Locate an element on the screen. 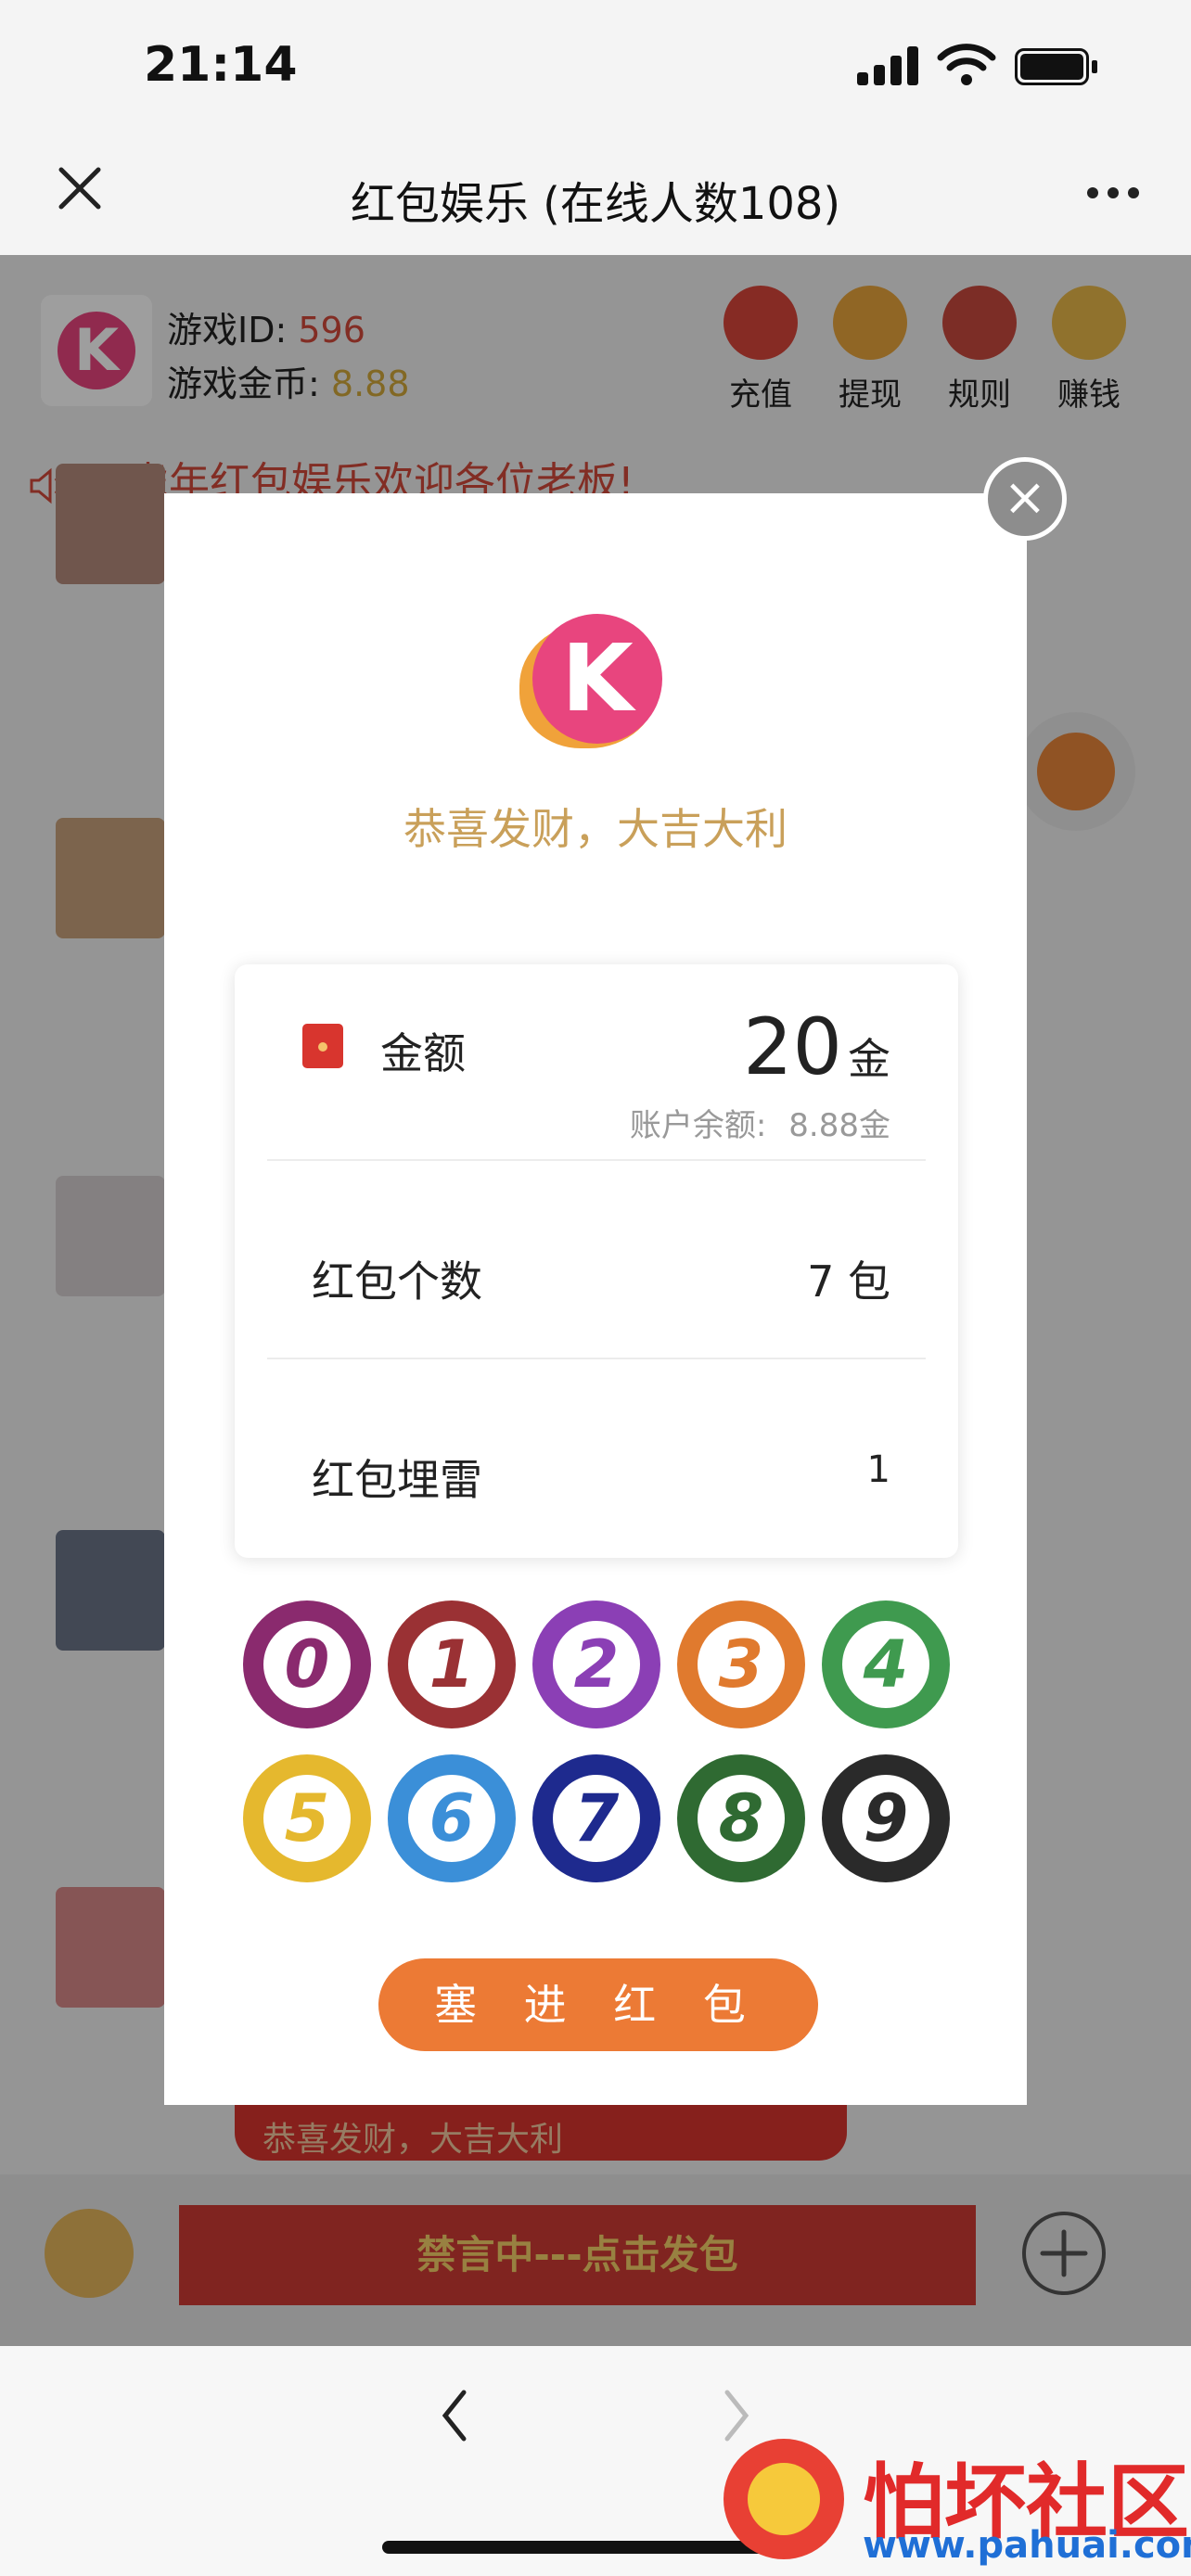 This screenshot has height=2576, width=1191. amount-label: 金额 is located at coordinates (423, 1053).